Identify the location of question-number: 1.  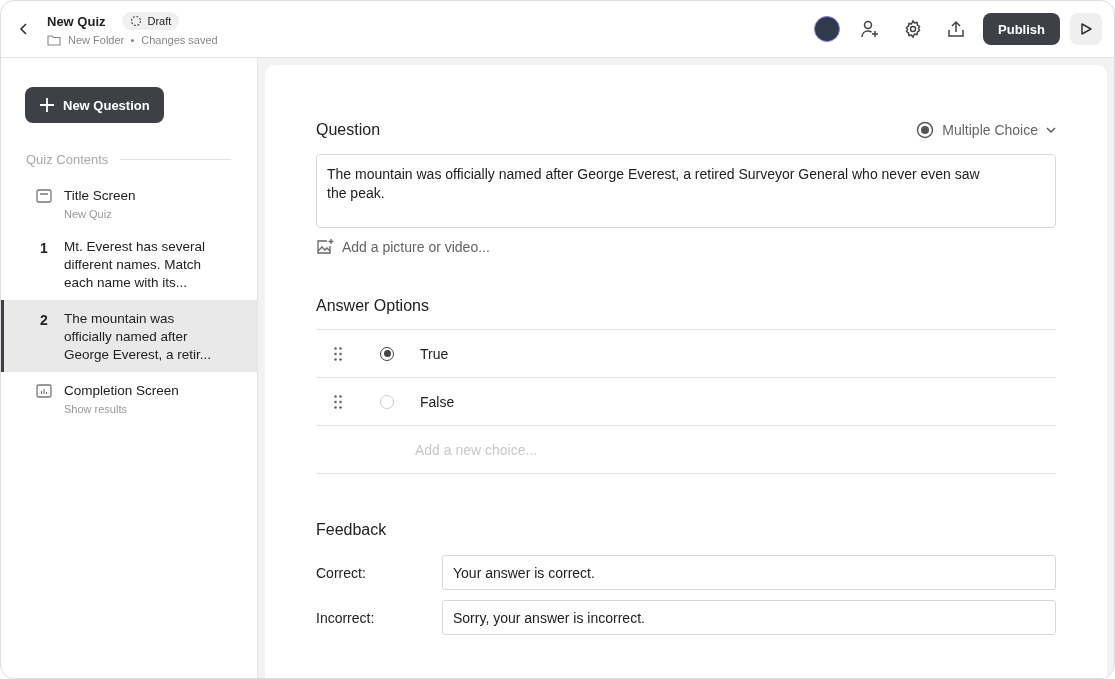
(44, 249).